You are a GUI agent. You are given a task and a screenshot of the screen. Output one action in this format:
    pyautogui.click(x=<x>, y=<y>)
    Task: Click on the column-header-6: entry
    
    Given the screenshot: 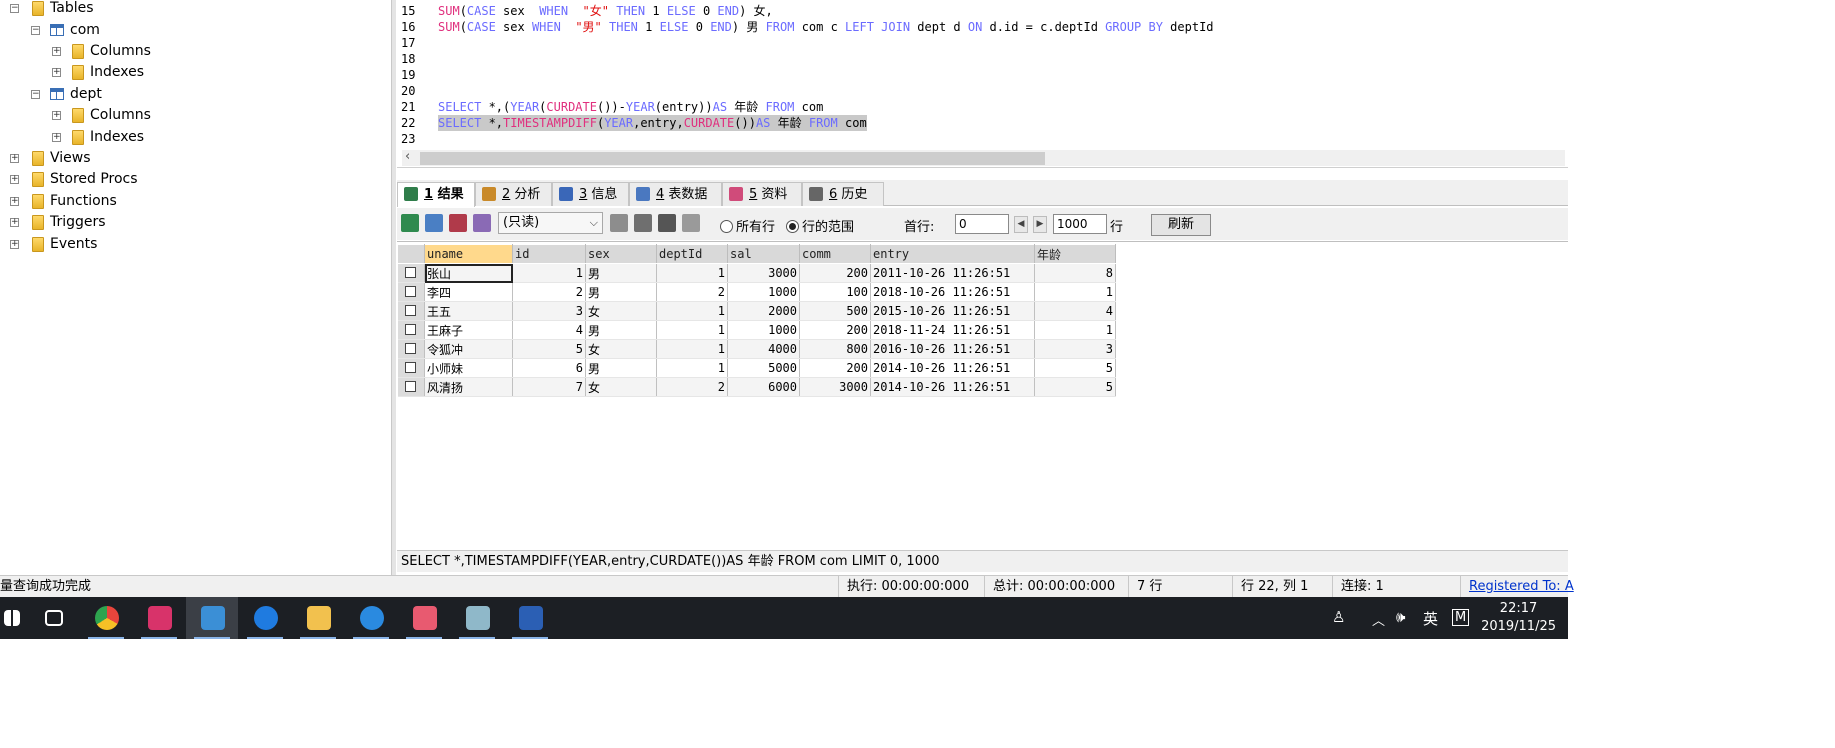 What is the action you would take?
    pyautogui.click(x=952, y=254)
    